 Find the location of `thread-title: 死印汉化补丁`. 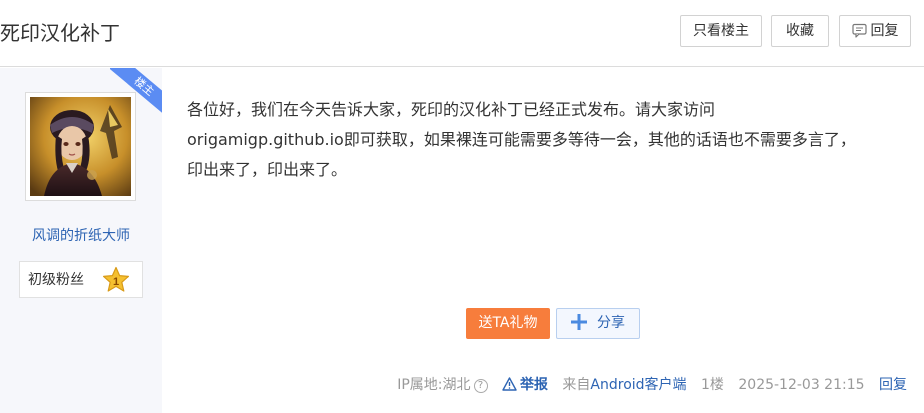

thread-title: 死印汉化补丁 is located at coordinates (60, 33).